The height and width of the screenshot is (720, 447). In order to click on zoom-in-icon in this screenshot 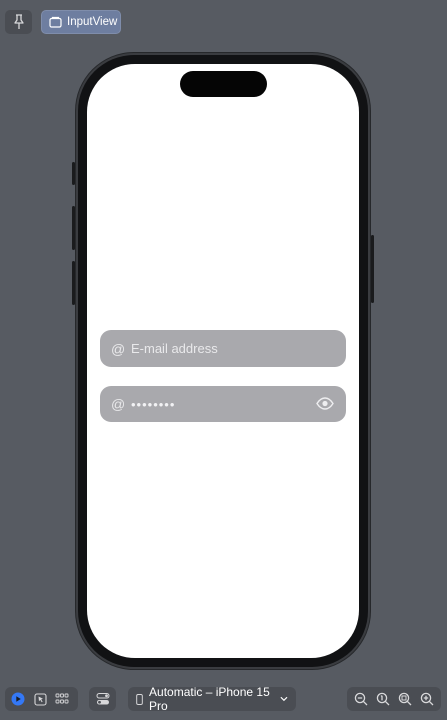, I will do `click(427, 699)`.